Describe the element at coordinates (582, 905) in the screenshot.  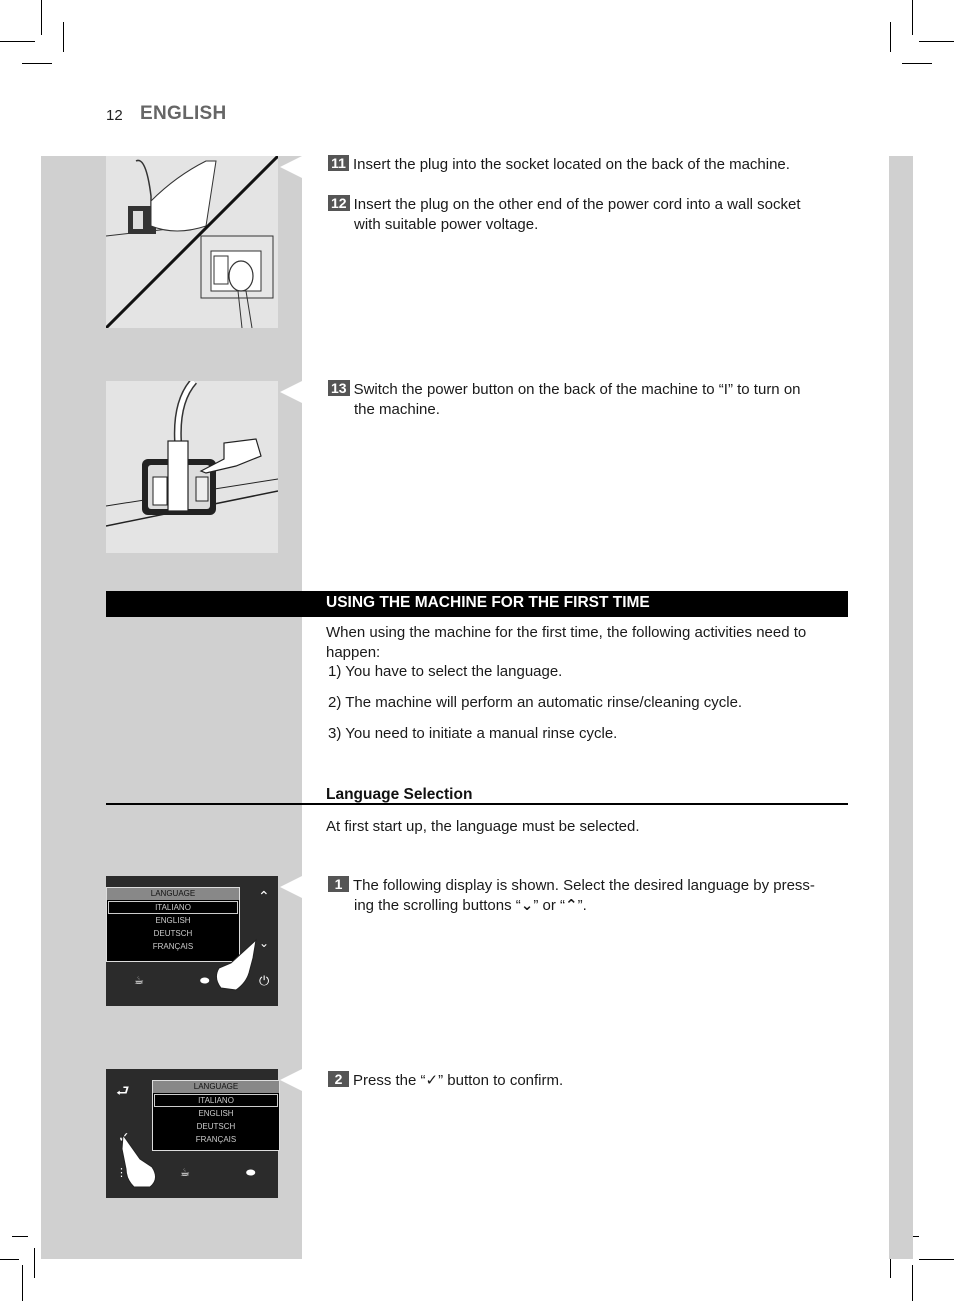
I see `text-fragment: ”.` at that location.